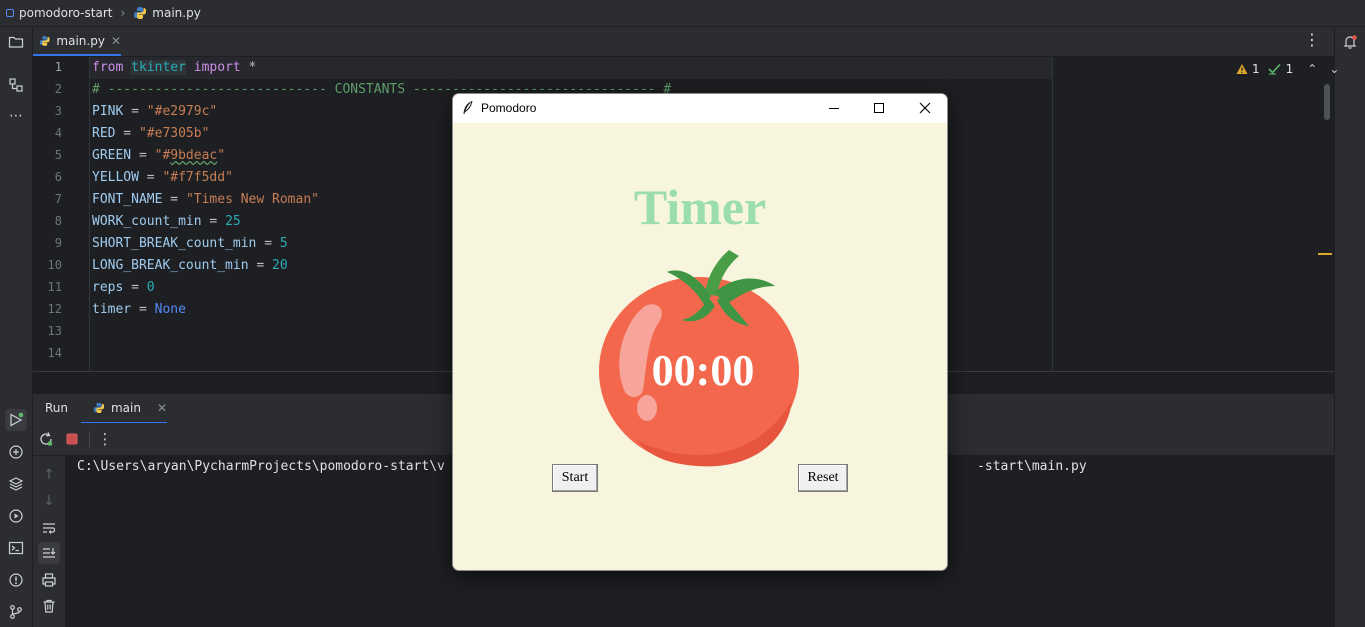 This screenshot has width=1365, height=627. What do you see at coordinates (54, 309) in the screenshot?
I see `line-number: 12` at bounding box center [54, 309].